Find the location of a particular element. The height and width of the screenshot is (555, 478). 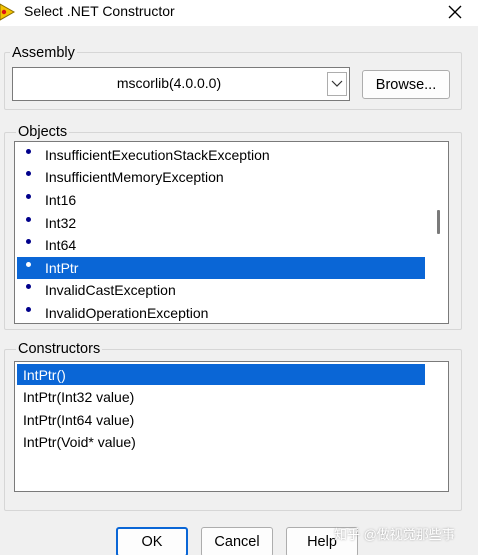

window-title: Select .NET Constructor is located at coordinates (99, 11).